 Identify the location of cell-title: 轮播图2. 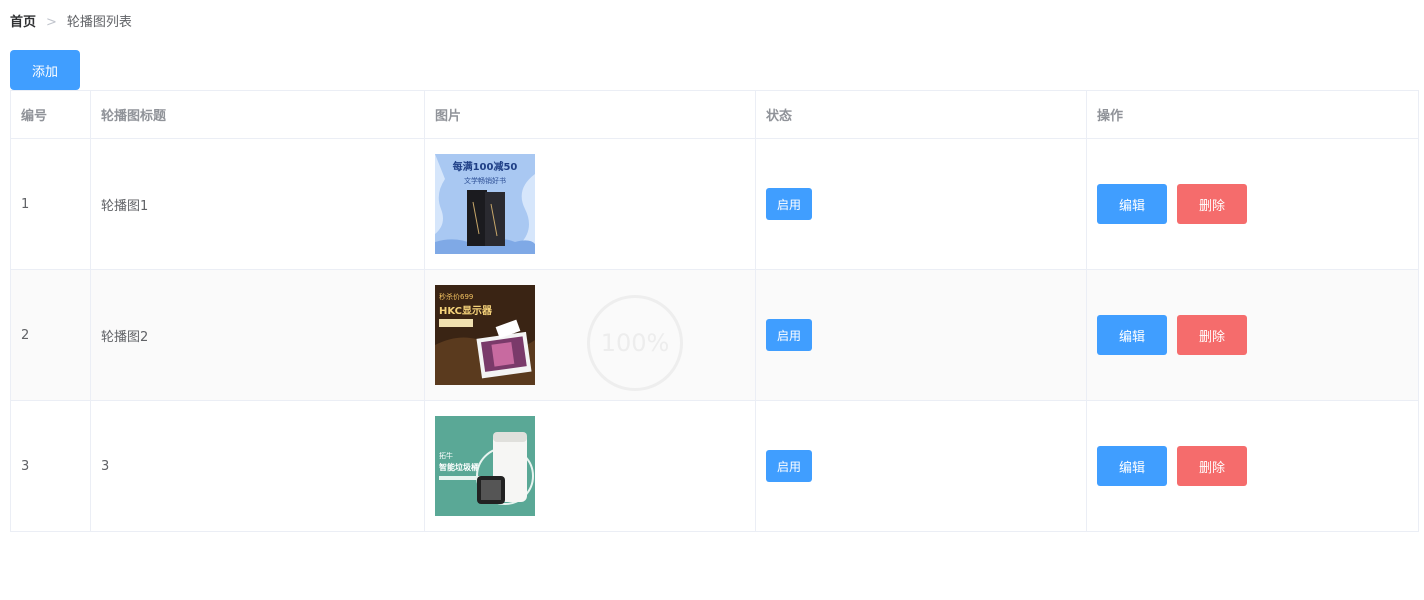
(257, 335).